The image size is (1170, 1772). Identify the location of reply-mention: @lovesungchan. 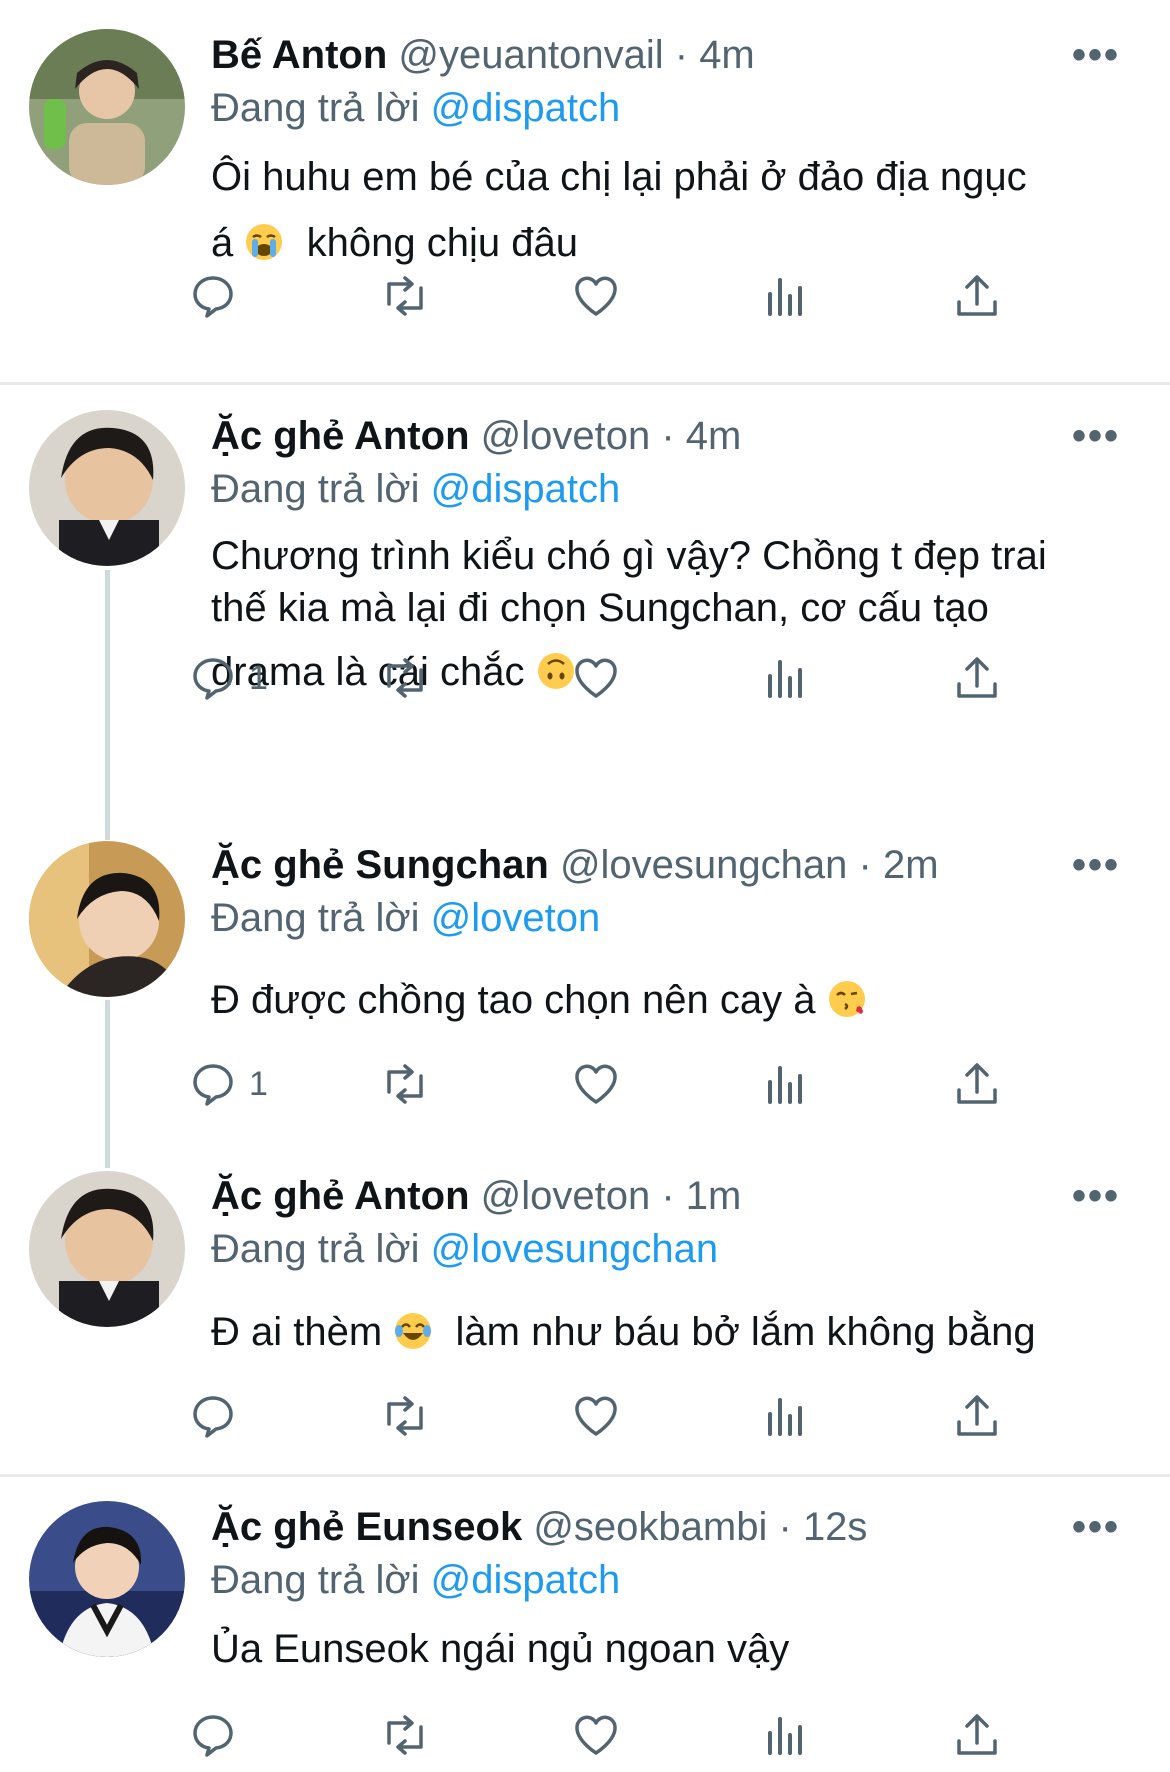
(574, 1249).